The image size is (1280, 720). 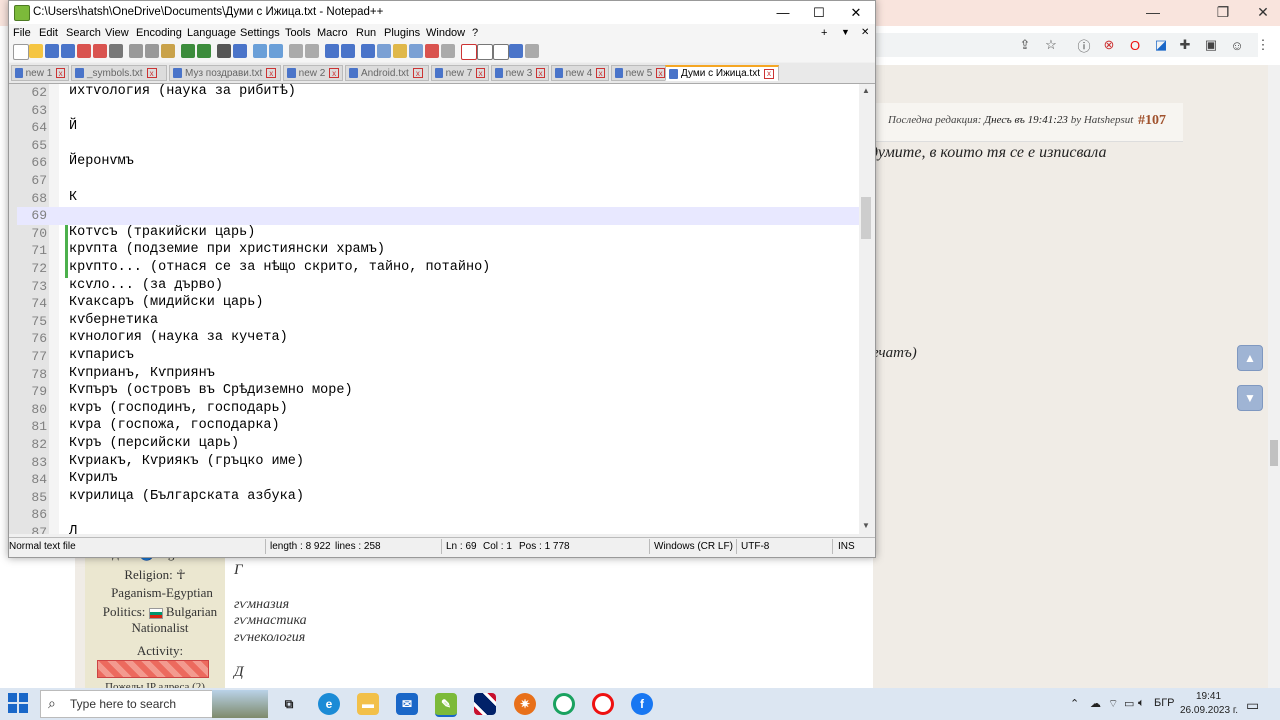 What do you see at coordinates (1263, 45) in the screenshot?
I see `browser-menu-icon: ⋮` at bounding box center [1263, 45].